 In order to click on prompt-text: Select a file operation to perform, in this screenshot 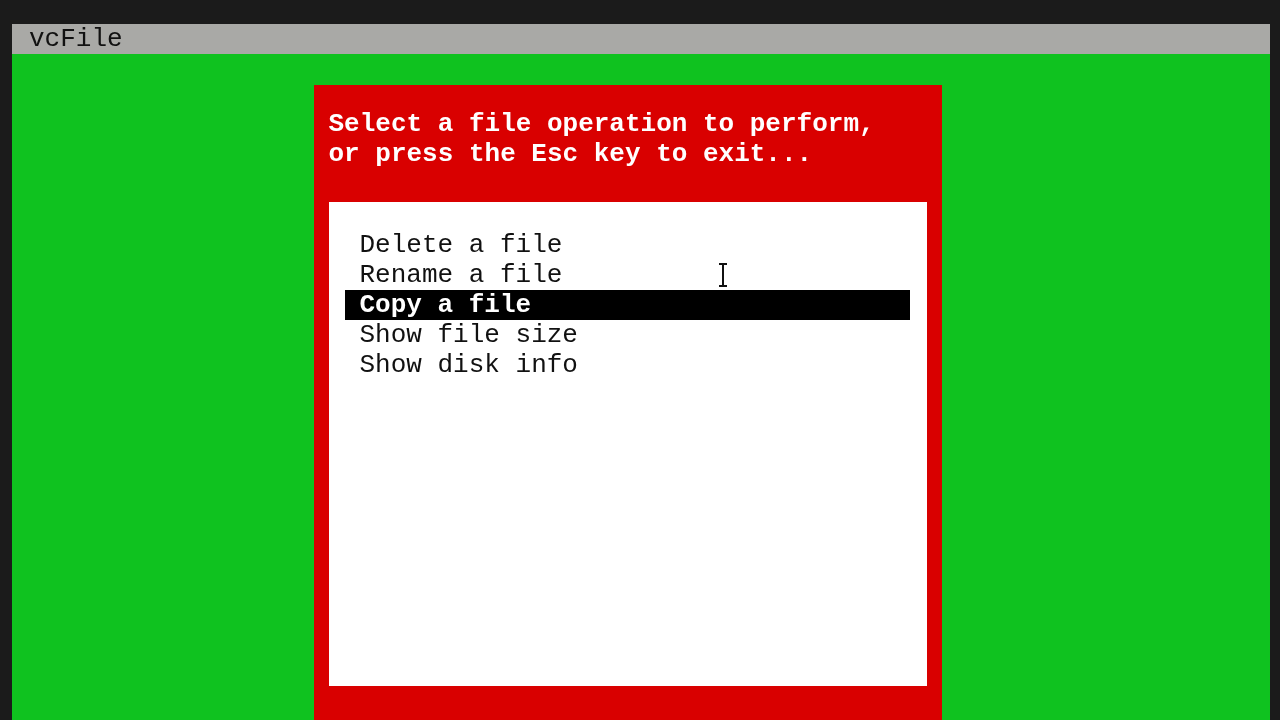, I will do `click(602, 124)`.